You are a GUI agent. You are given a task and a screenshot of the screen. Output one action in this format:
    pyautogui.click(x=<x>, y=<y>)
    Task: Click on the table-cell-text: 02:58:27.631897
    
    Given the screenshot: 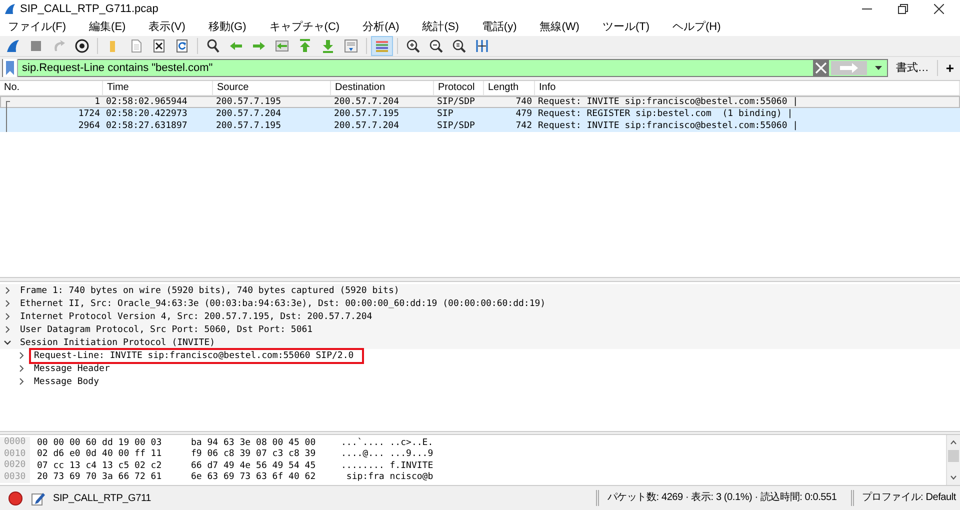 What is the action you would take?
    pyautogui.click(x=146, y=125)
    